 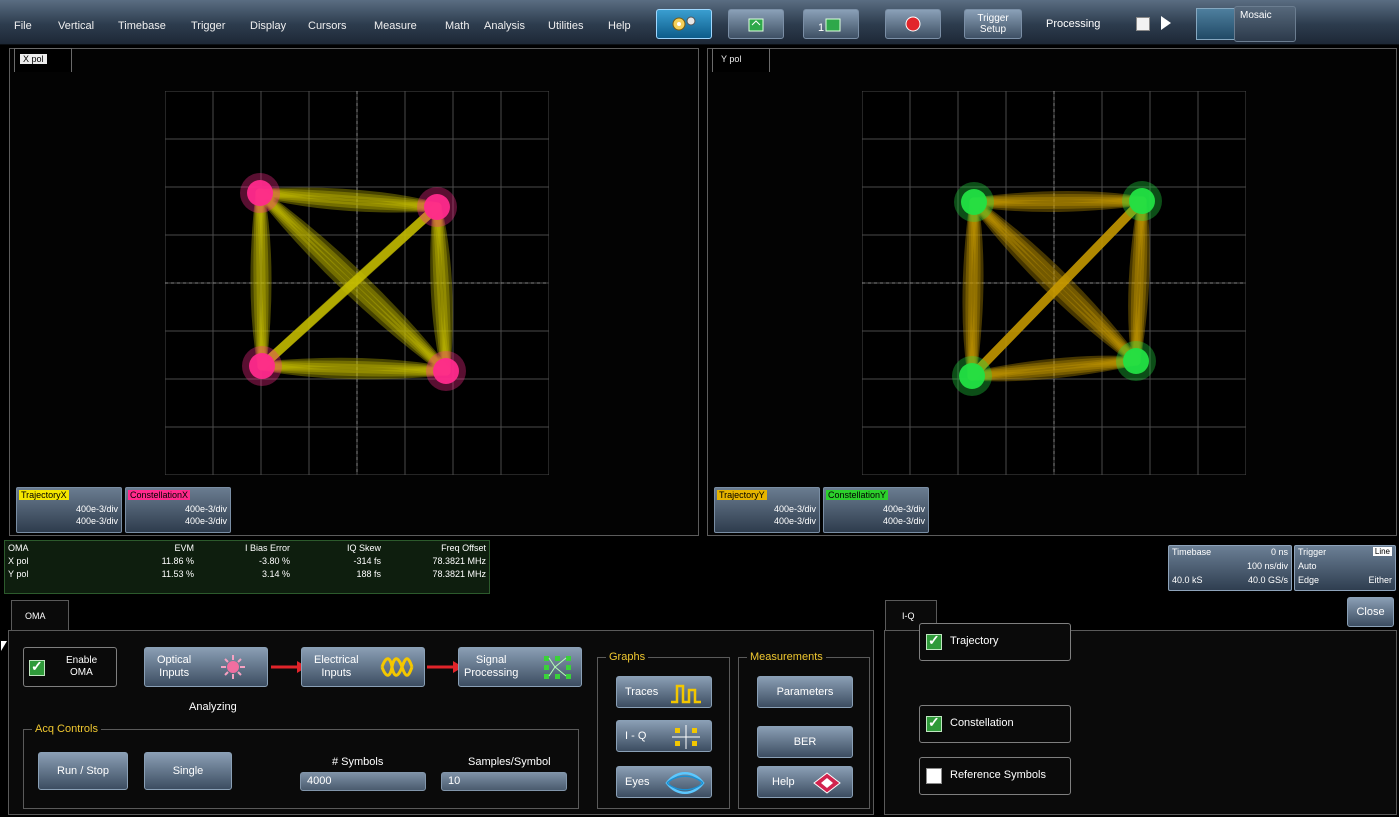 I want to click on x-pol-iq-grid, so click(x=357, y=283).